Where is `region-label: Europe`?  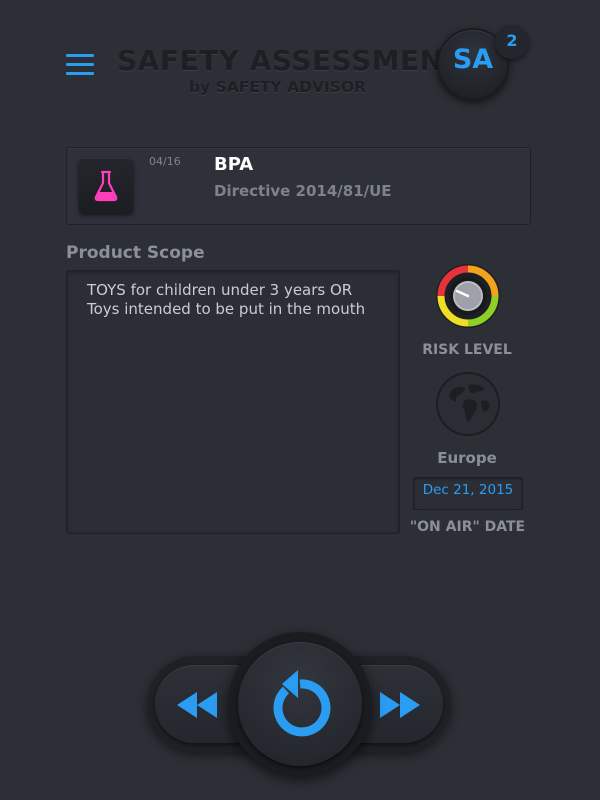
region-label: Europe is located at coordinates (467, 458).